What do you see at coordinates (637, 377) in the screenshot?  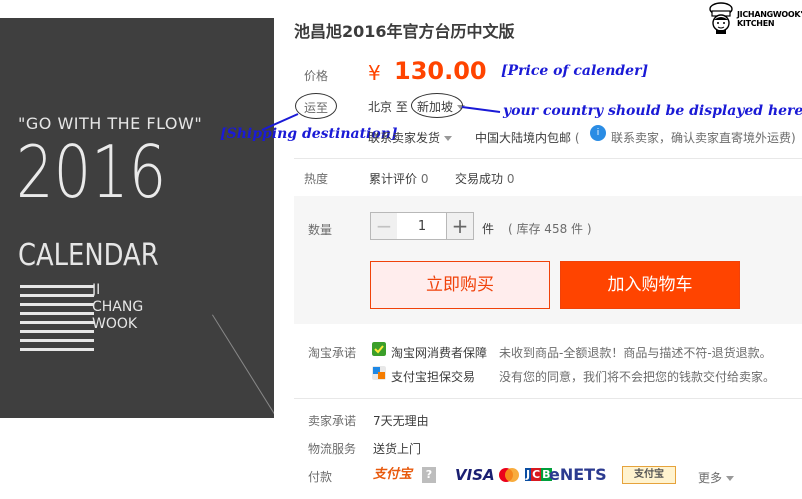 I see `alipay-guarantee-desc: 没有您的同意，我们将不会把您的钱款交付给卖家。` at bounding box center [637, 377].